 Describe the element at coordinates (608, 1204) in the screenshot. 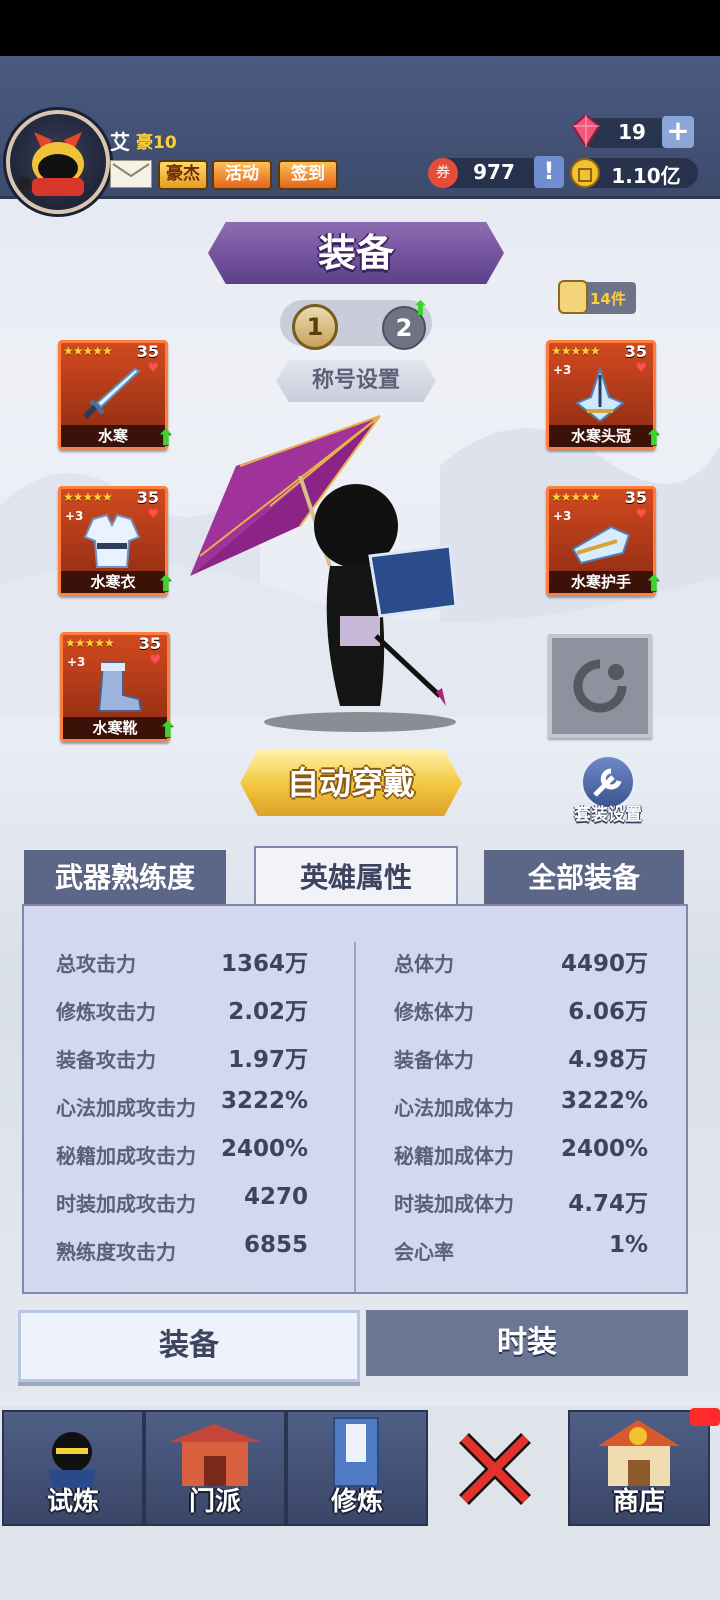

I see `stat-value: 4.74万` at that location.